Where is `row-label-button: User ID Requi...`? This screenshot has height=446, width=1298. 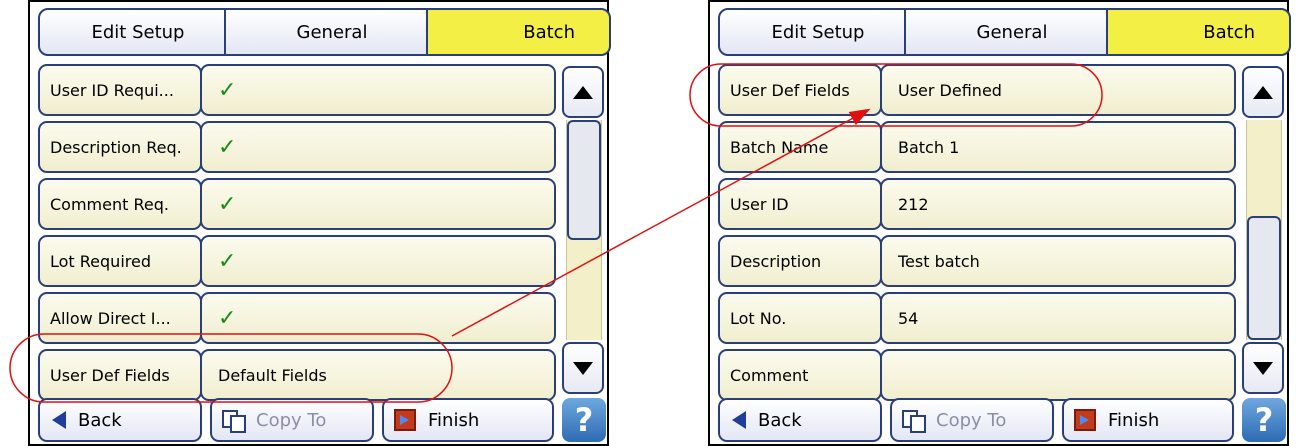 row-label-button: User ID Requi... is located at coordinates (120, 90).